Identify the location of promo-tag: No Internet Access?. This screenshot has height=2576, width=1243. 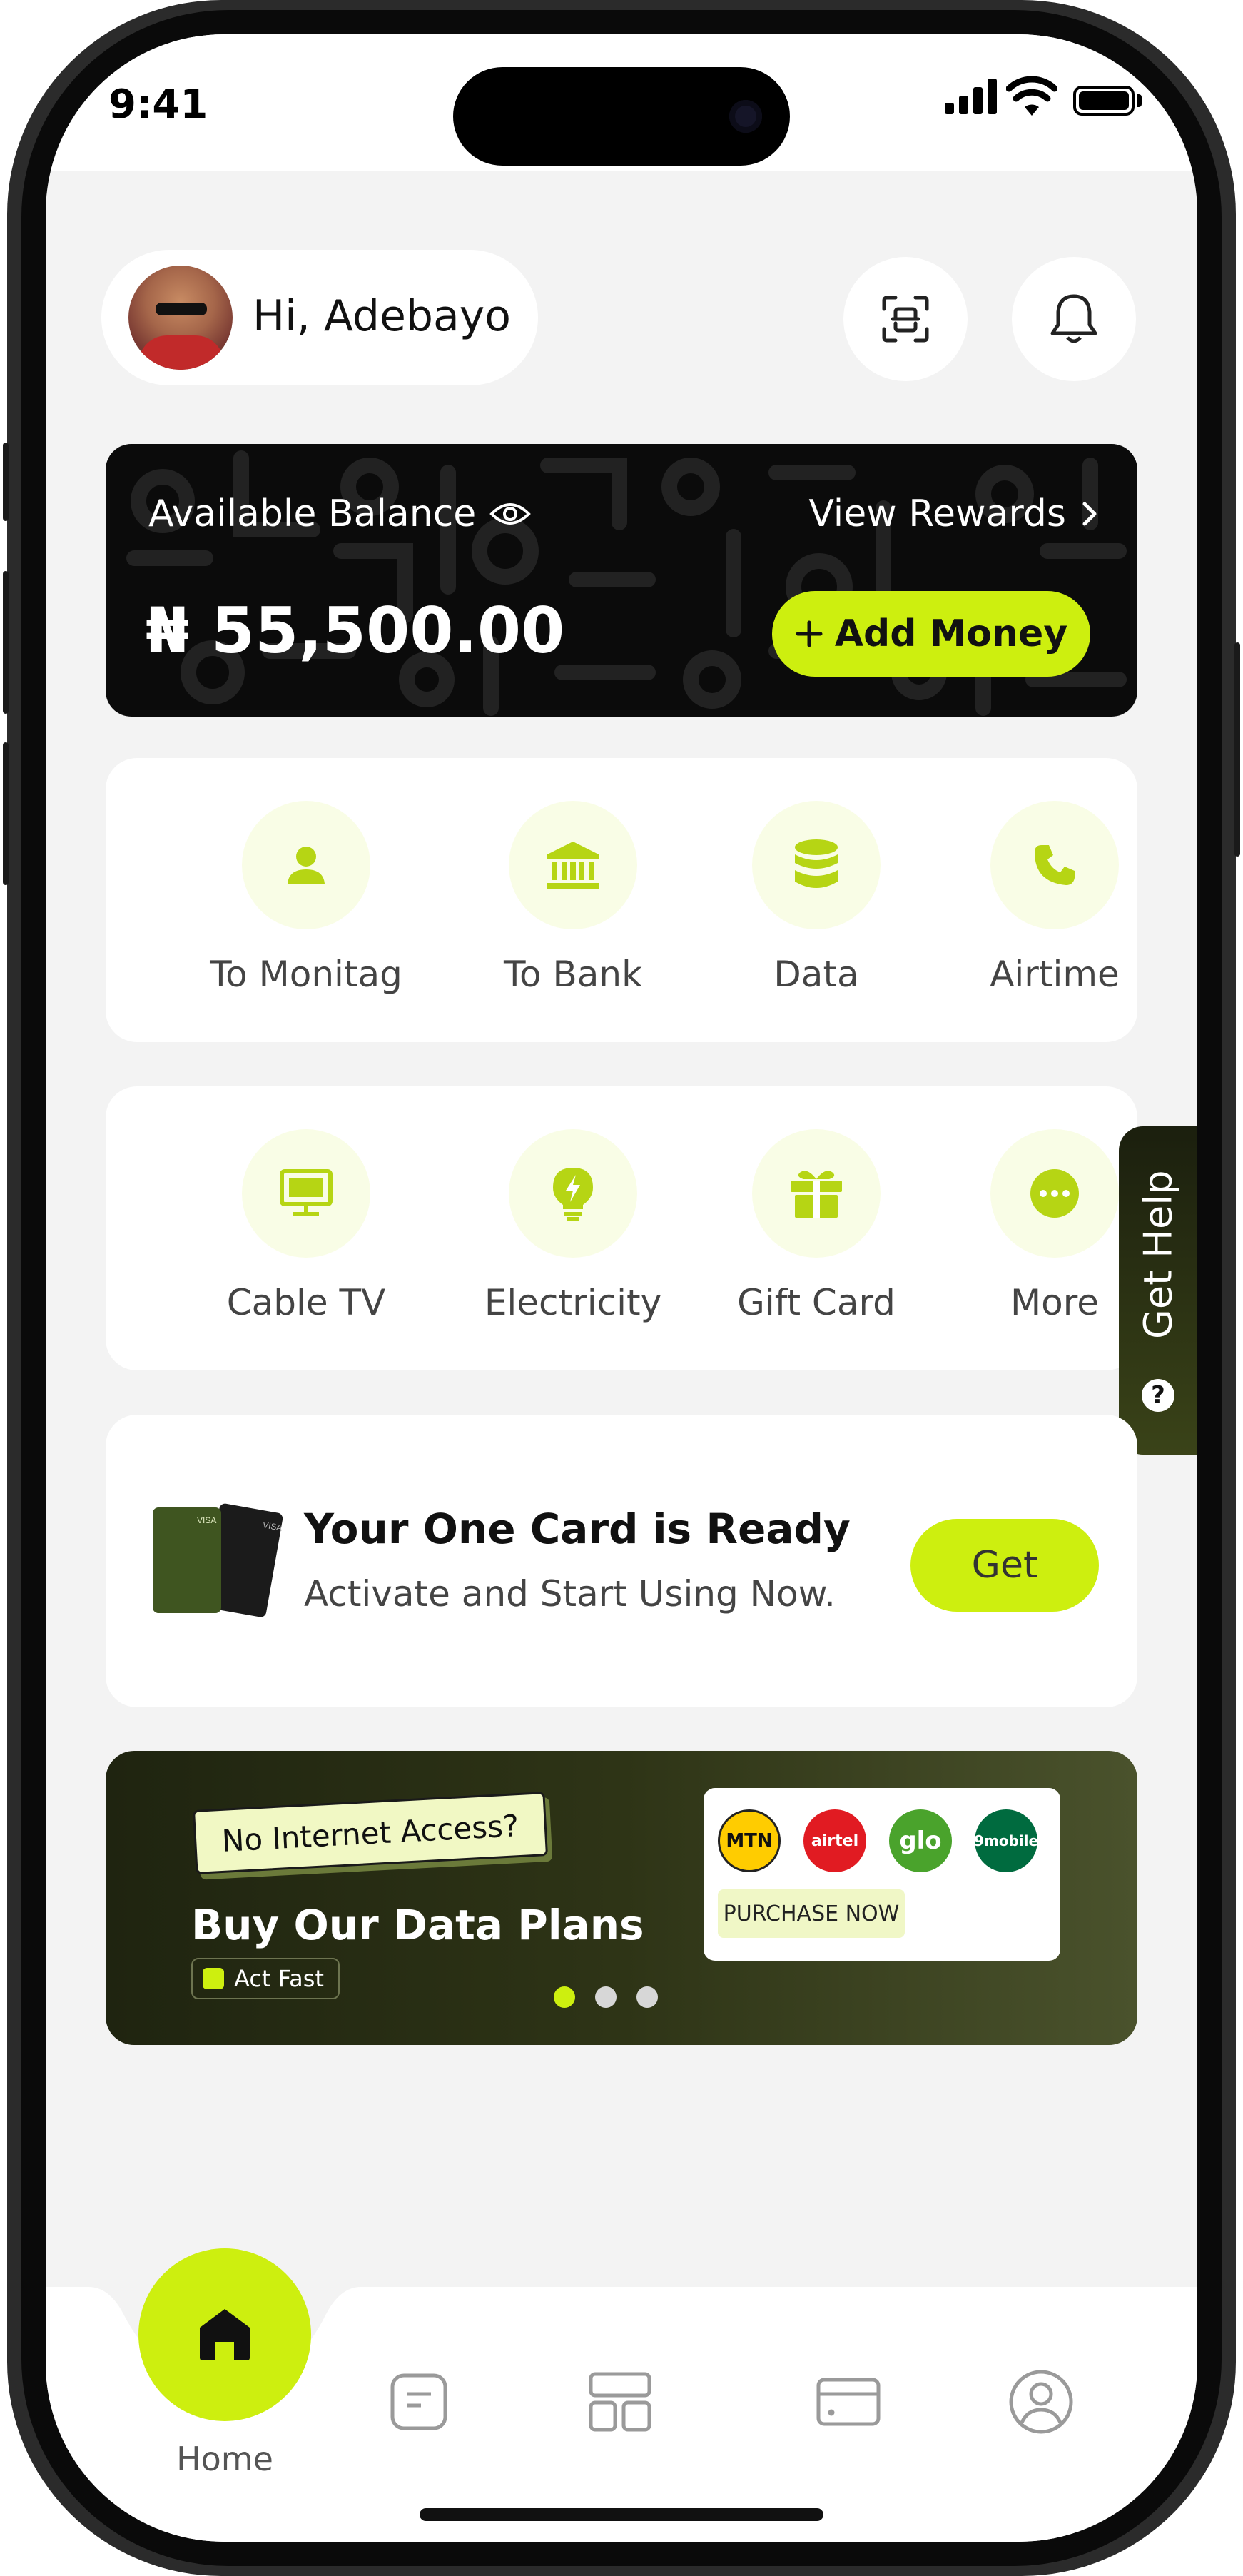
(370, 1833).